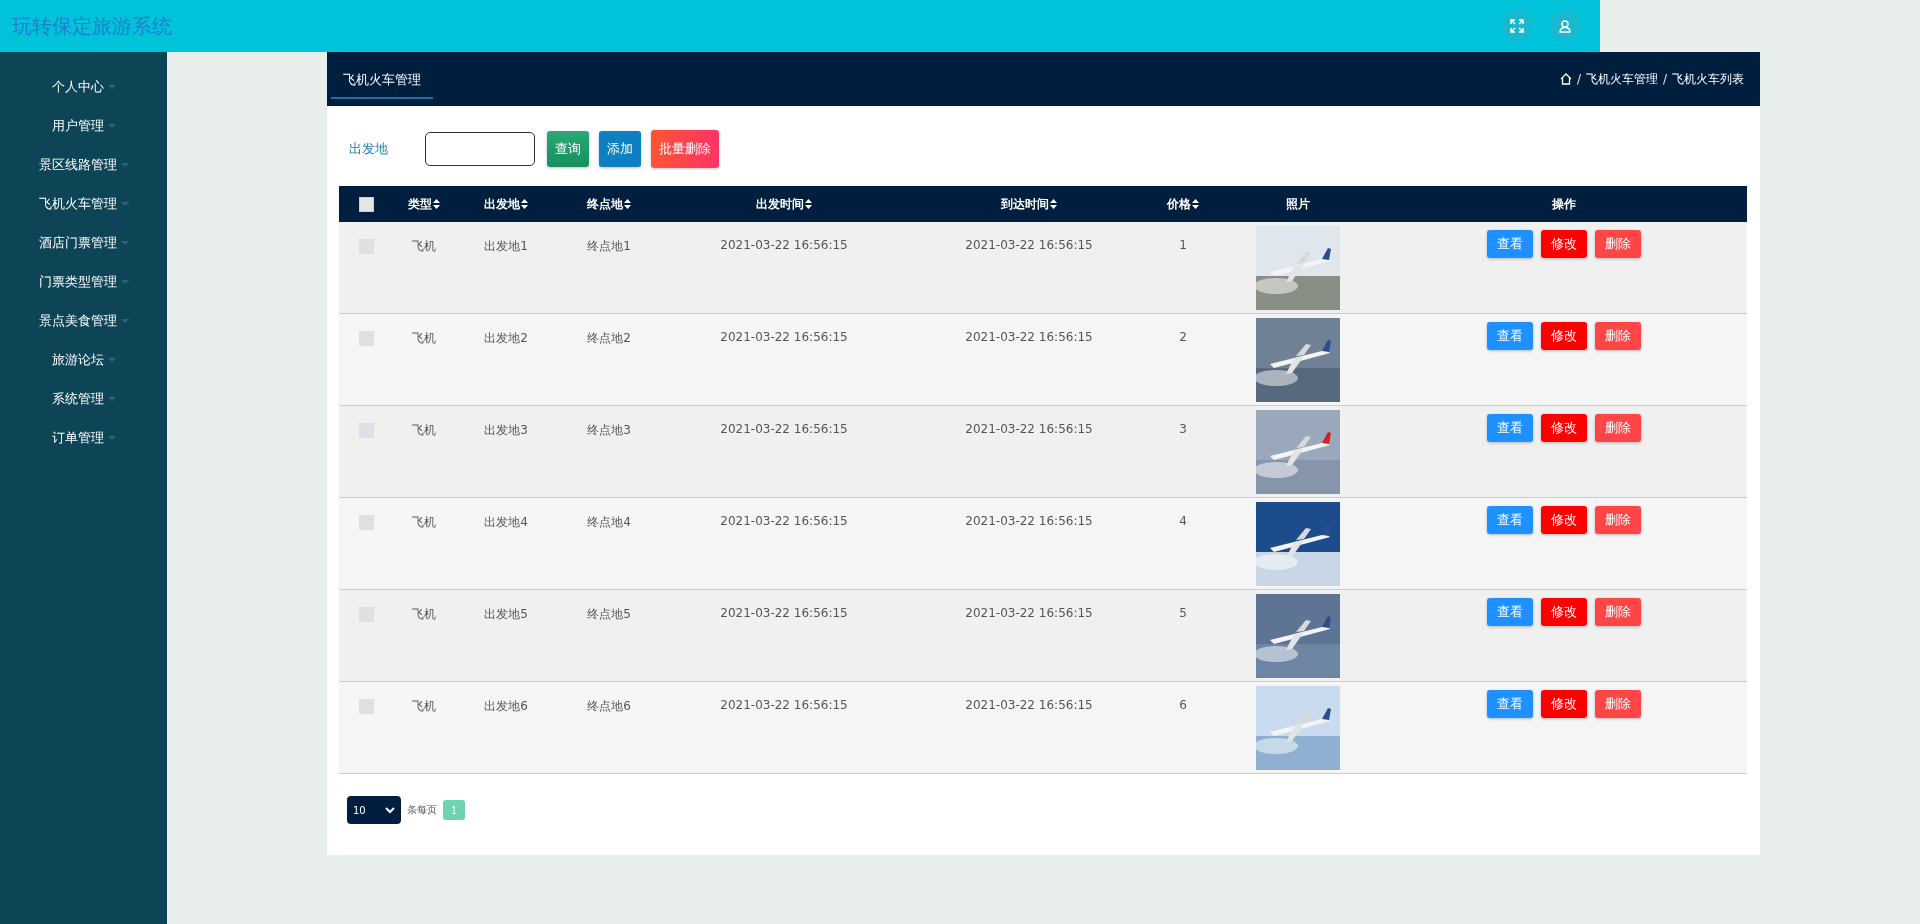  Describe the element at coordinates (83, 437) in the screenshot. I see `sidebar-item: 订单管理` at that location.